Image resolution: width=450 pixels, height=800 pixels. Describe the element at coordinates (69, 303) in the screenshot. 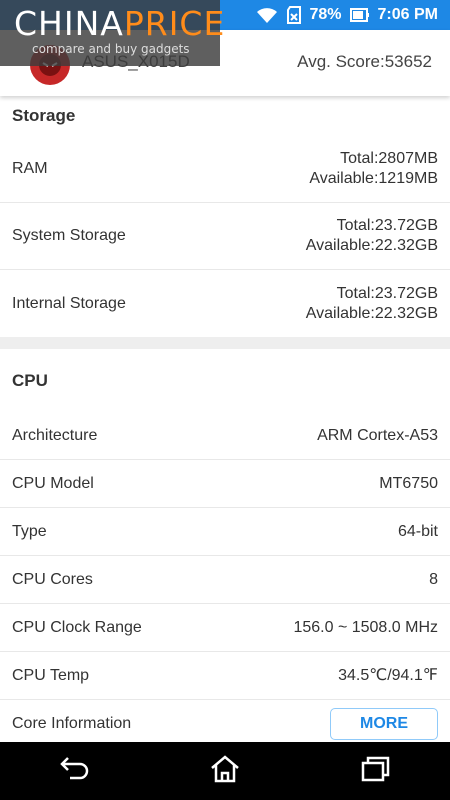

I see `row-label: Internal Storage` at that location.